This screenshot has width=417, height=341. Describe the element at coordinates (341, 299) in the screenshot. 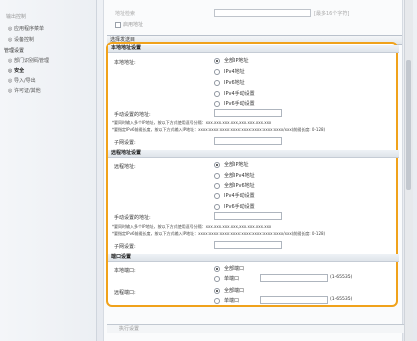

I see `remote-port-range-hint: (1-65535)` at that location.